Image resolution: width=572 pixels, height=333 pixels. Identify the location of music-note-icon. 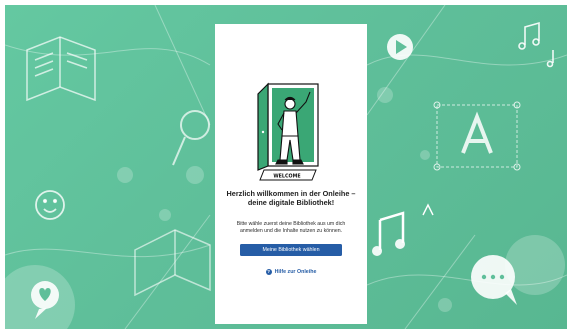
(536, 44).